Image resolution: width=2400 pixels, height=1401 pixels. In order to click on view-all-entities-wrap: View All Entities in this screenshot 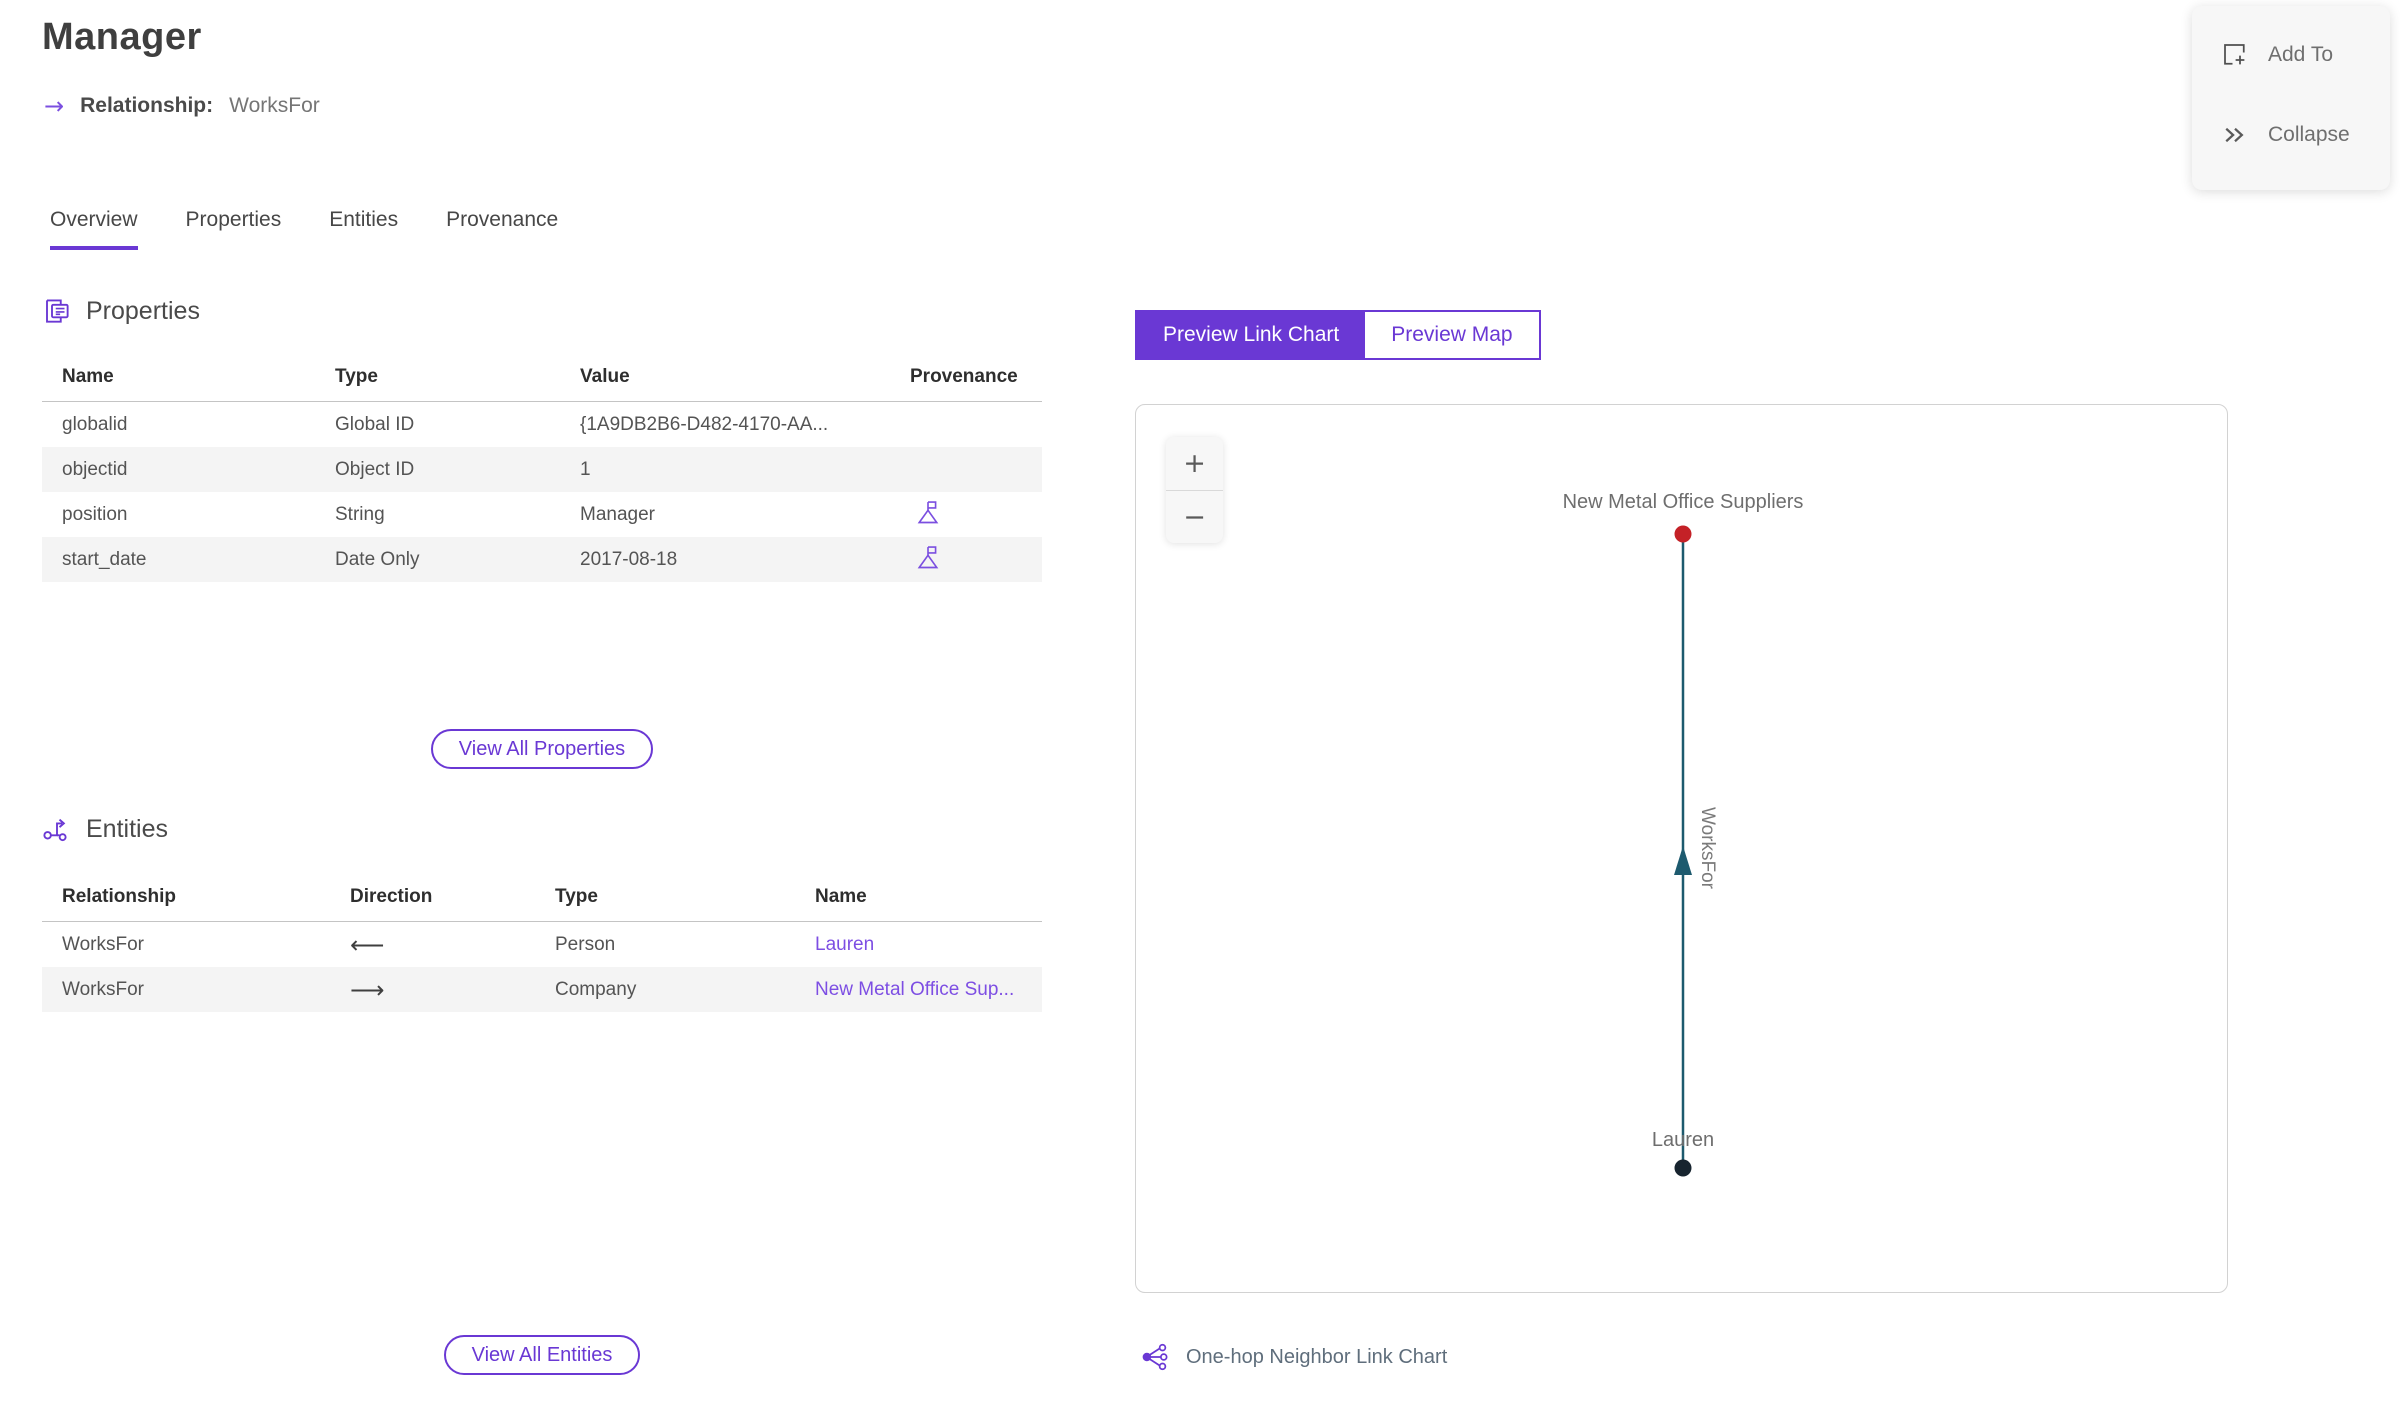, I will do `click(542, 1355)`.